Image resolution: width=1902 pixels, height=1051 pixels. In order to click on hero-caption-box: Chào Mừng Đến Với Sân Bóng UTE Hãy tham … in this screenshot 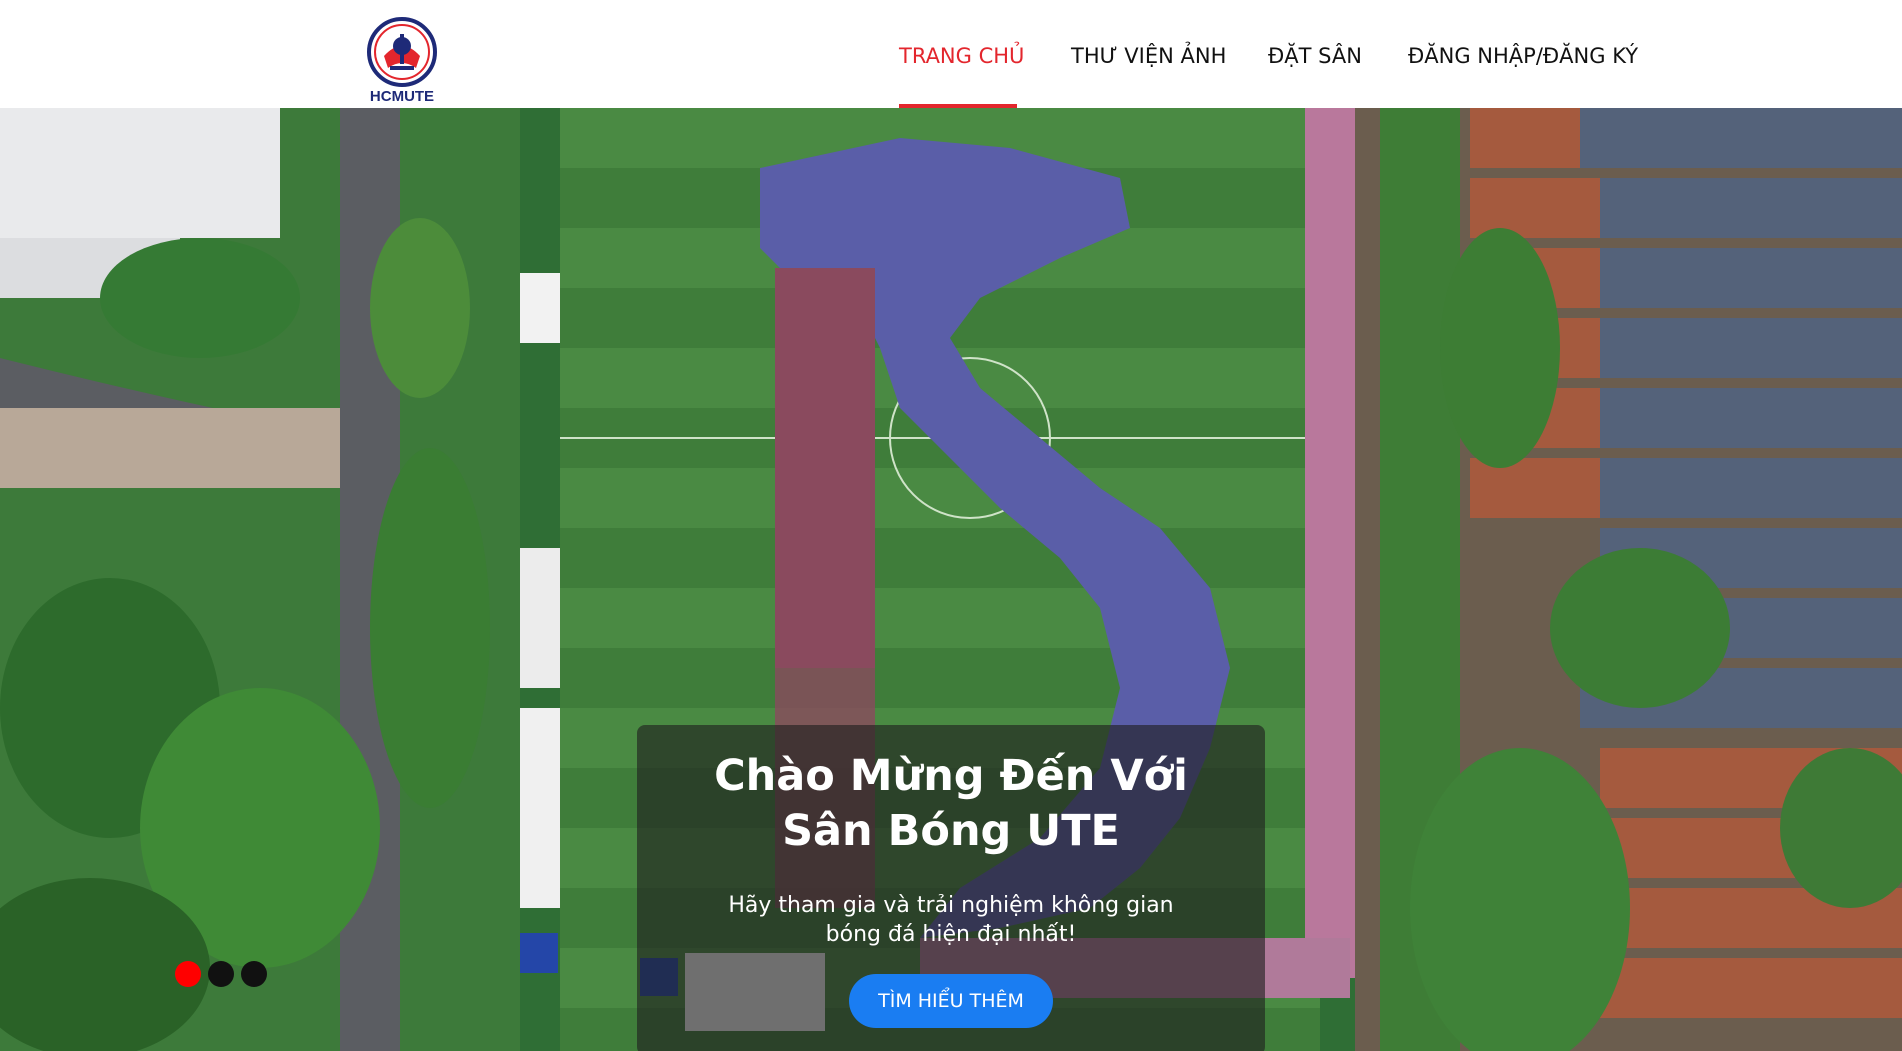, I will do `click(951, 888)`.